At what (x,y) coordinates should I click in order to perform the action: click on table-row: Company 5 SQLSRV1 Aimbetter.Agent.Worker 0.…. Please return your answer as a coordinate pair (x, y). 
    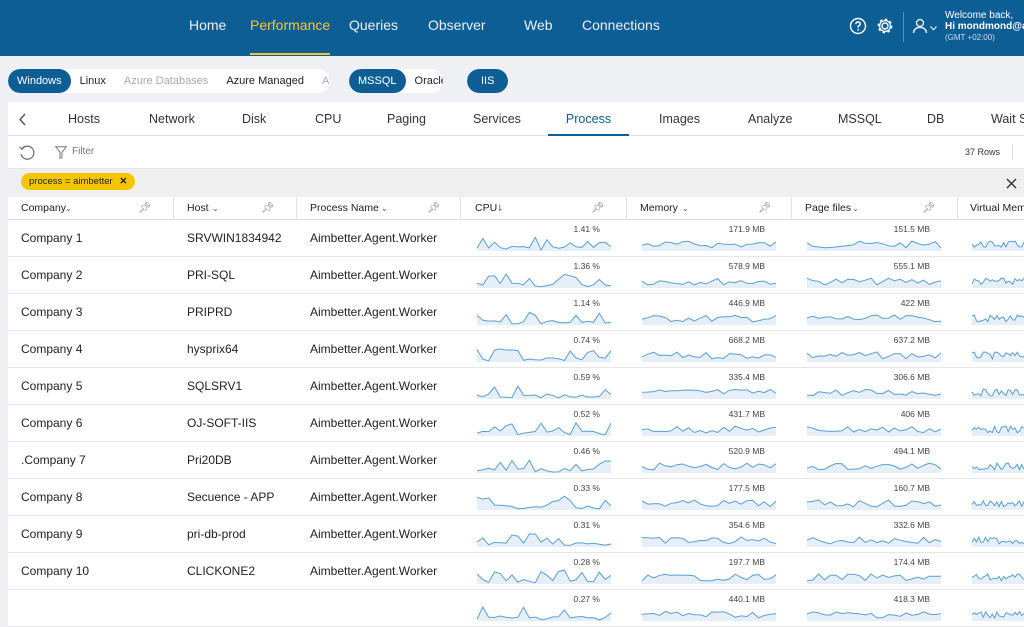
    Looking at the image, I should click on (516, 386).